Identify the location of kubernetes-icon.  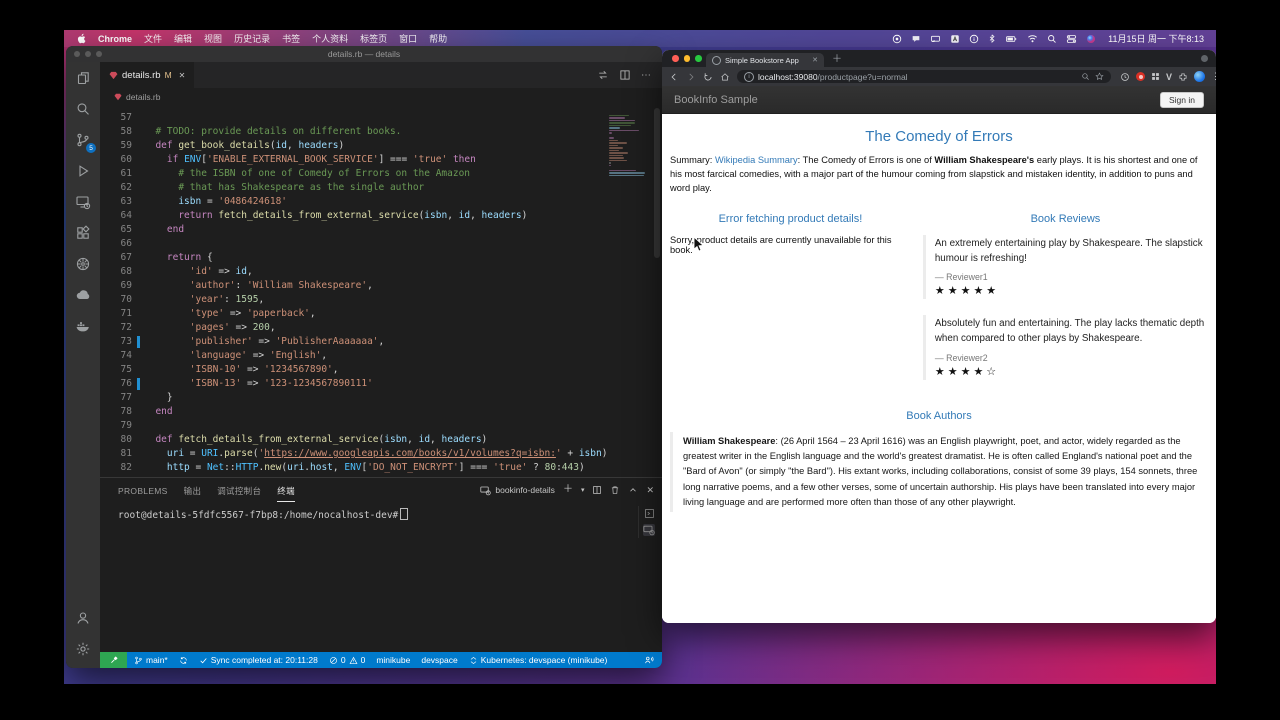
(83, 263).